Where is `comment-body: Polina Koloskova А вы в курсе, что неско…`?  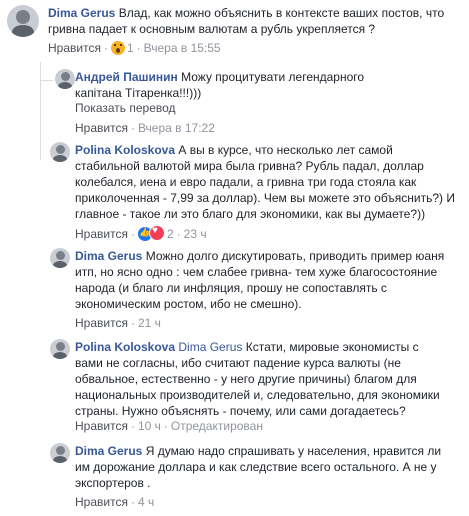 comment-body: Polina Koloskova А вы в курсе, что неско… is located at coordinates (267, 182).